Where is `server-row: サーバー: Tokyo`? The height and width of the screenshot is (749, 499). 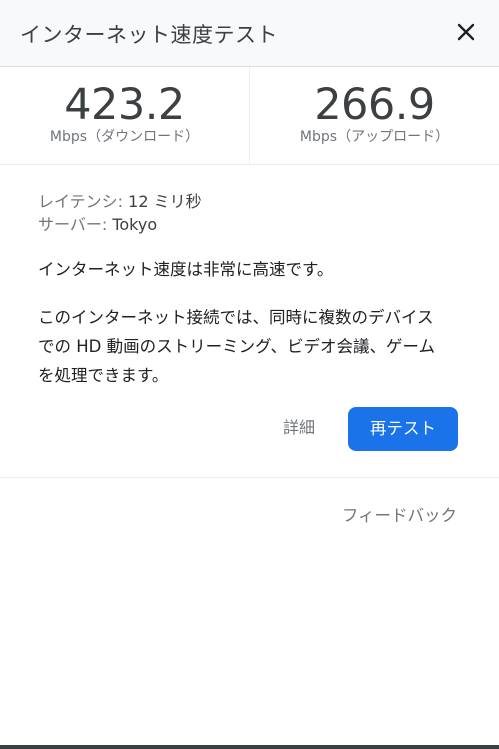 server-row: サーバー: Tokyo is located at coordinates (253, 224).